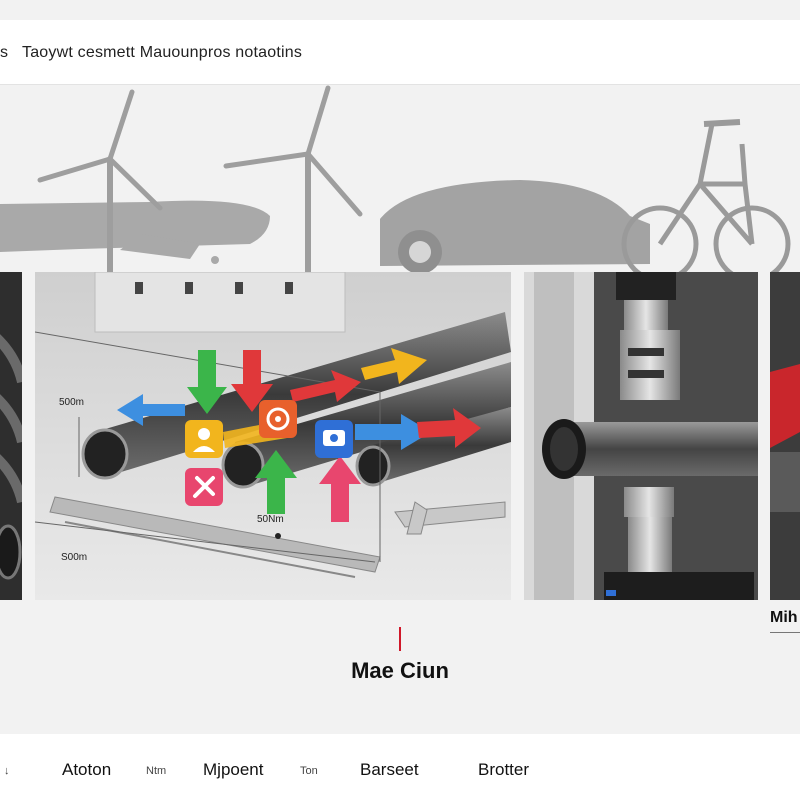 The image size is (800, 800). What do you see at coordinates (389, 770) in the screenshot?
I see `footer-item: Barseet` at bounding box center [389, 770].